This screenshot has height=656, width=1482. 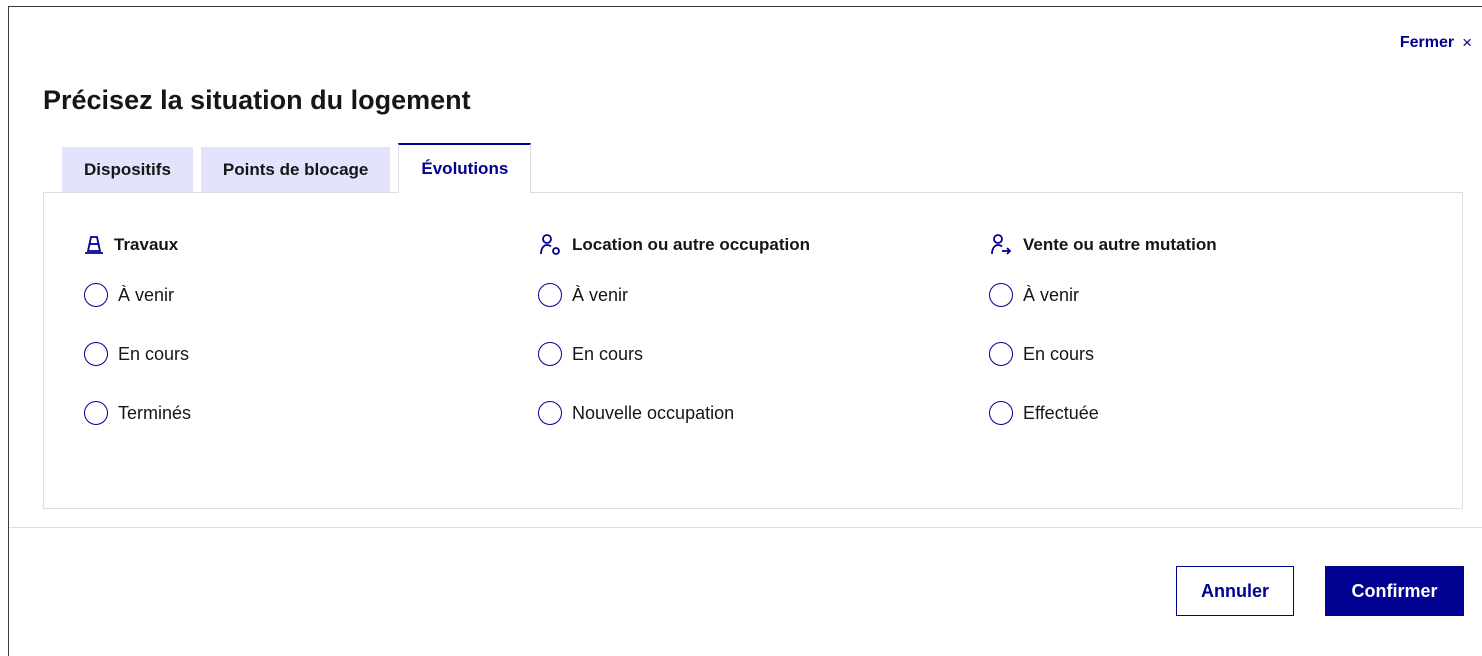 I want to click on column-heading-label: Location ou autre occupation, so click(x=691, y=244).